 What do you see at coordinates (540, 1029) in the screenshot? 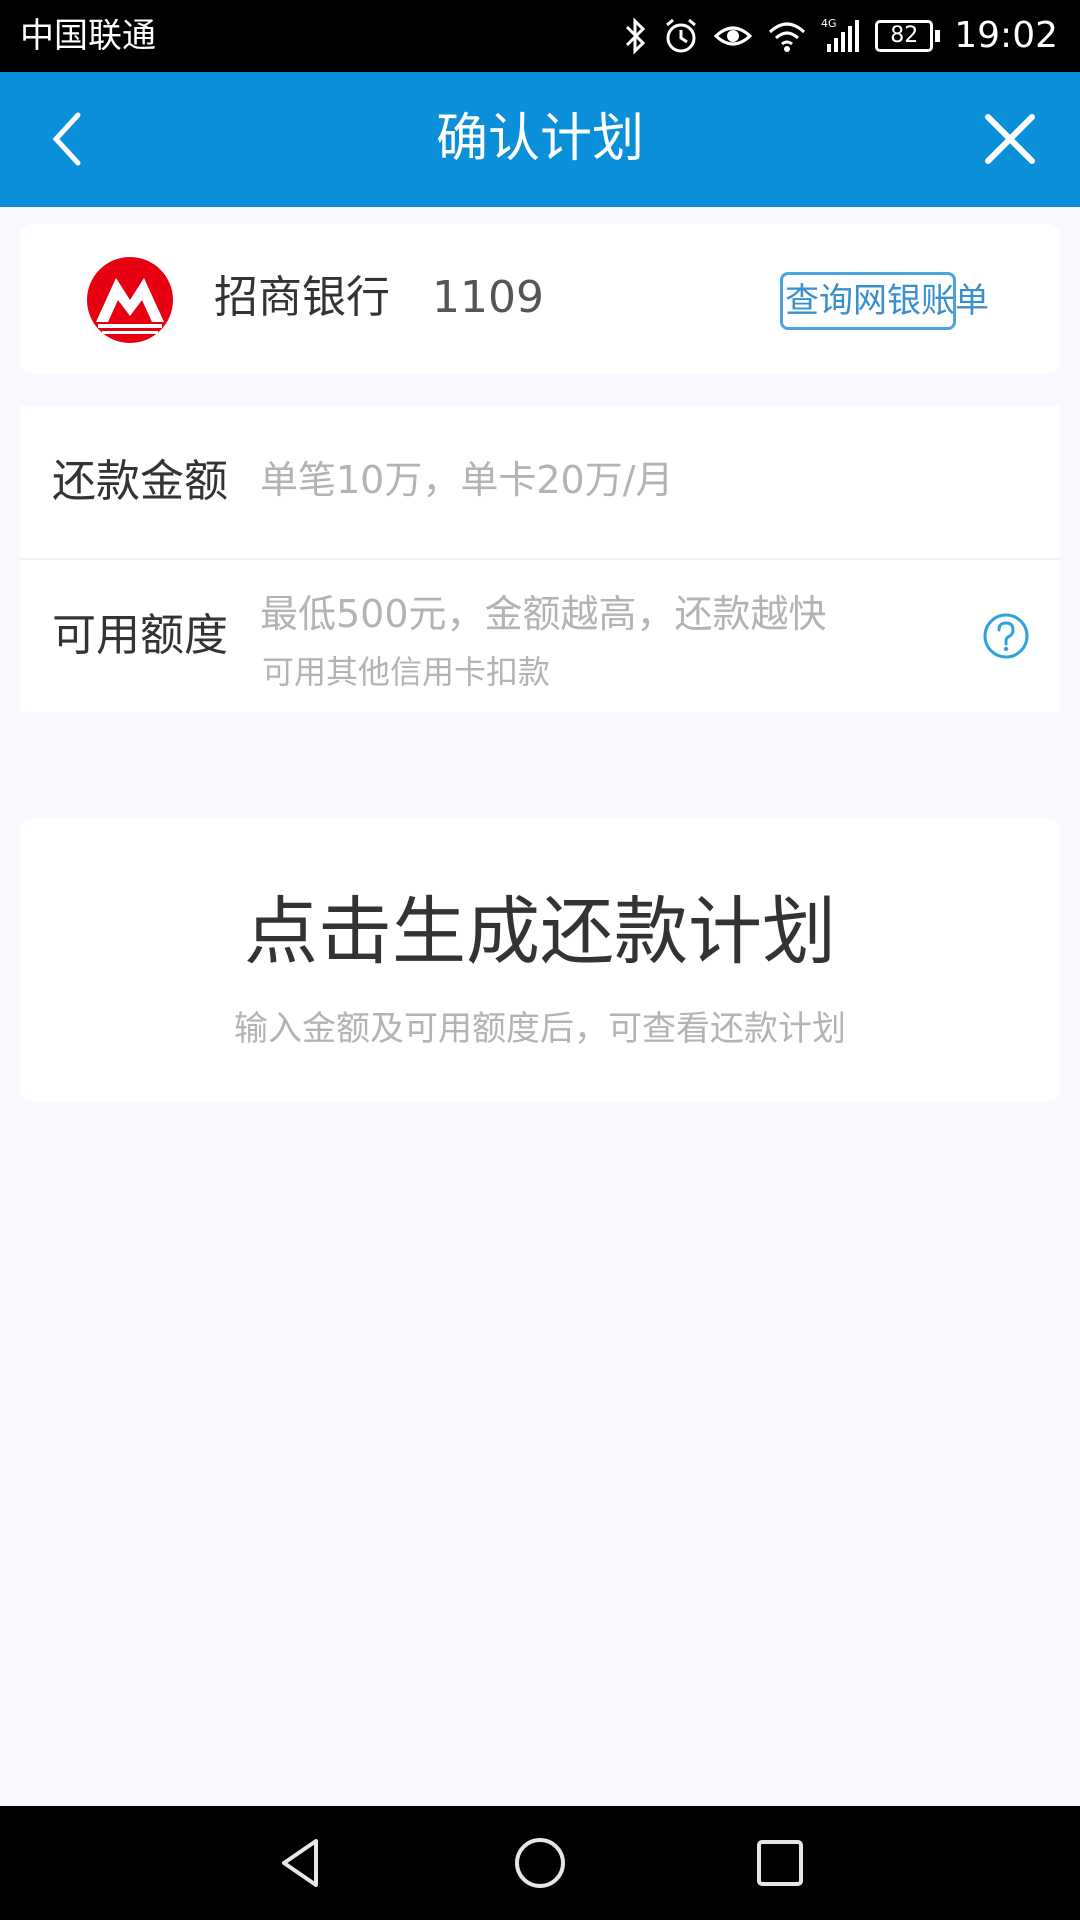
I see `generate-plan-subtitle: 输入金额及可用额度后，可查看还款计划` at bounding box center [540, 1029].